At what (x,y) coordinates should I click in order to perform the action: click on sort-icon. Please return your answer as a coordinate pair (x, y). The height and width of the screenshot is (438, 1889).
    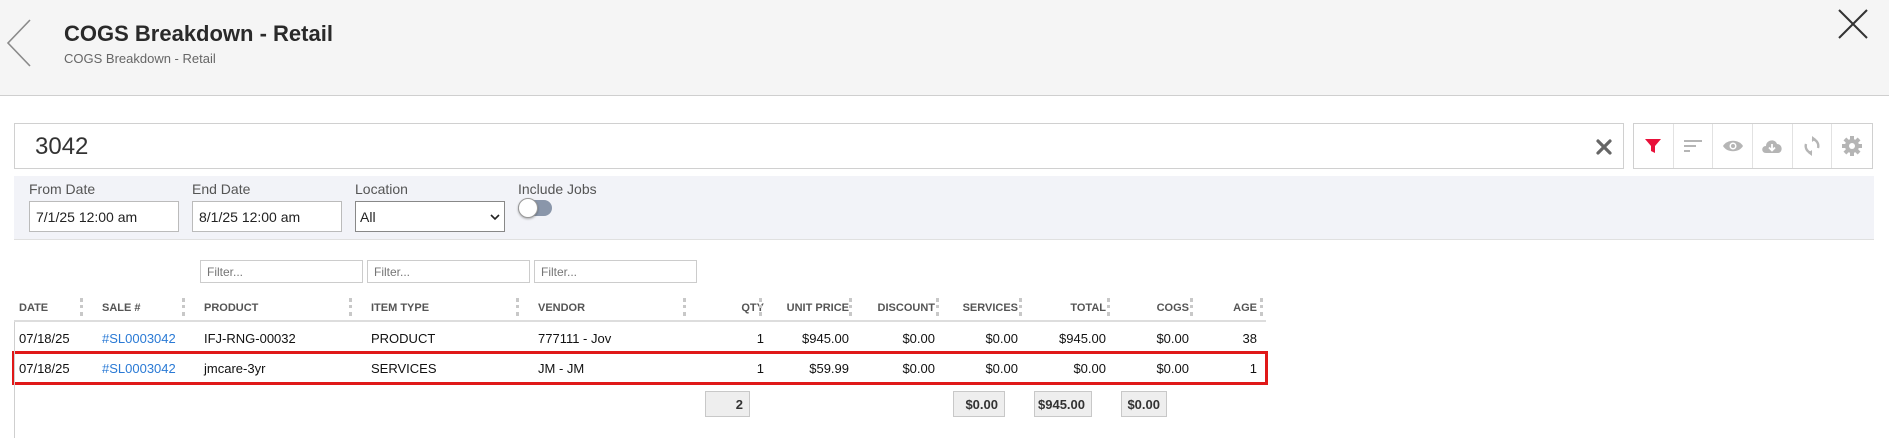
    Looking at the image, I should click on (1693, 146).